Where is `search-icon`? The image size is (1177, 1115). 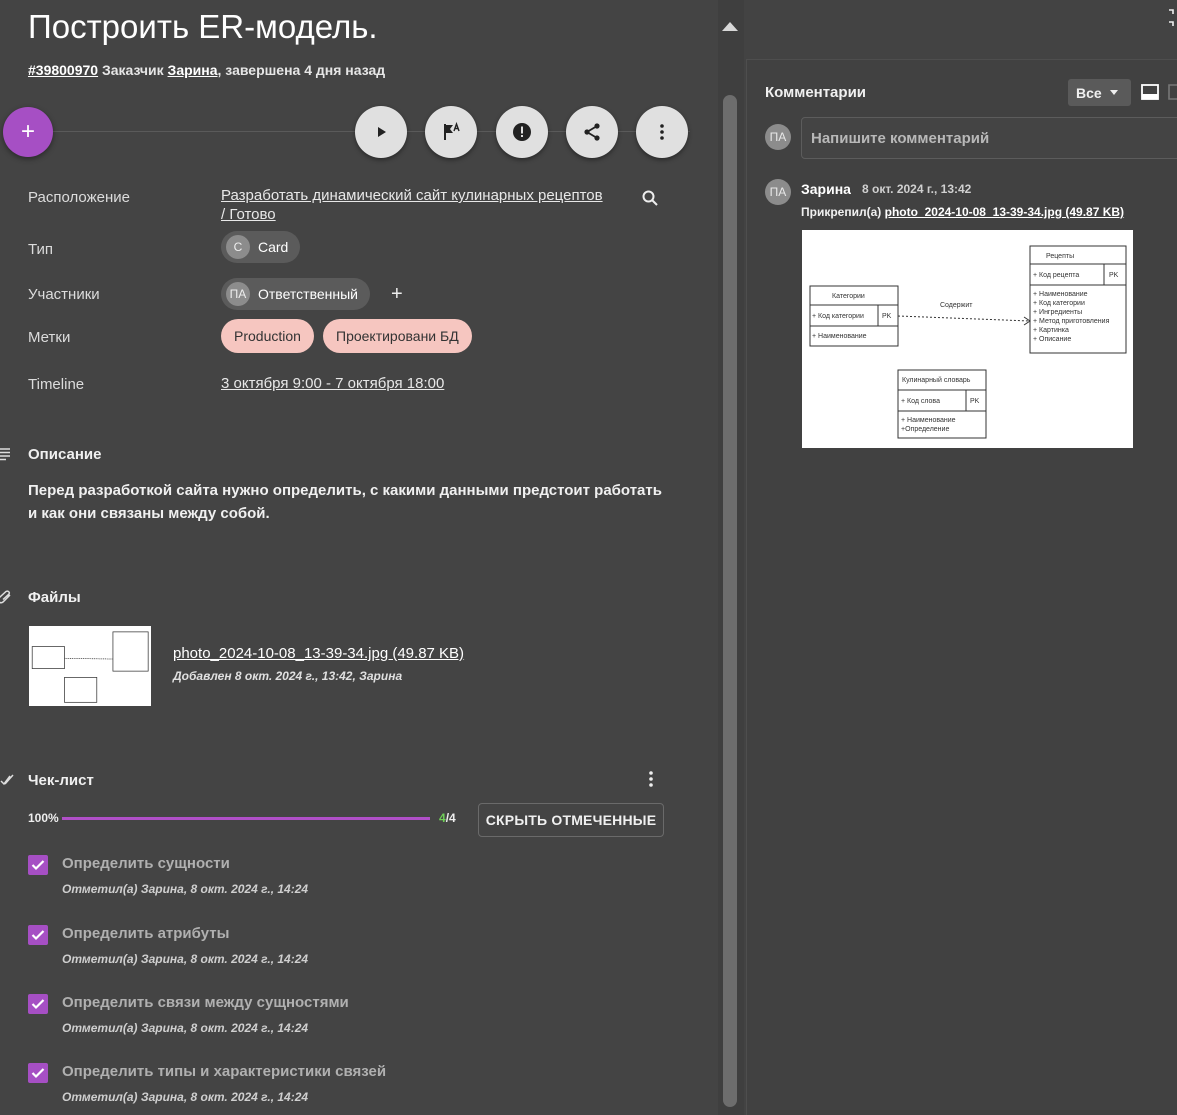 search-icon is located at coordinates (650, 198).